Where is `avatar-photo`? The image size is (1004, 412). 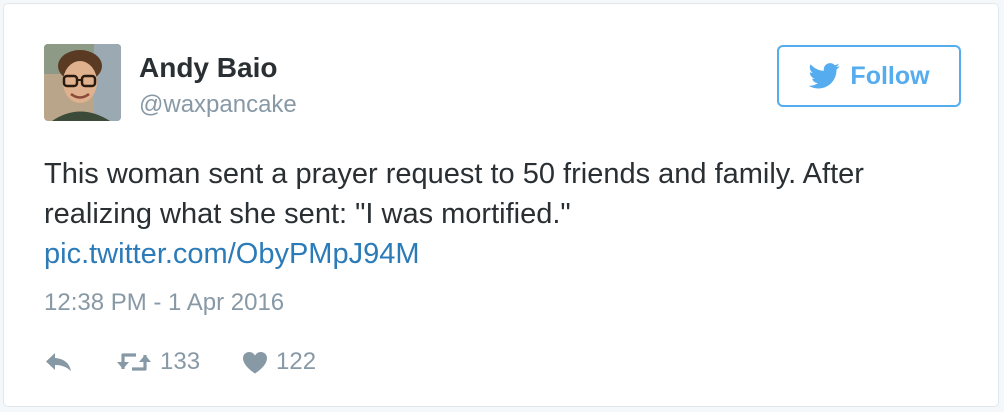
avatar-photo is located at coordinates (82, 82).